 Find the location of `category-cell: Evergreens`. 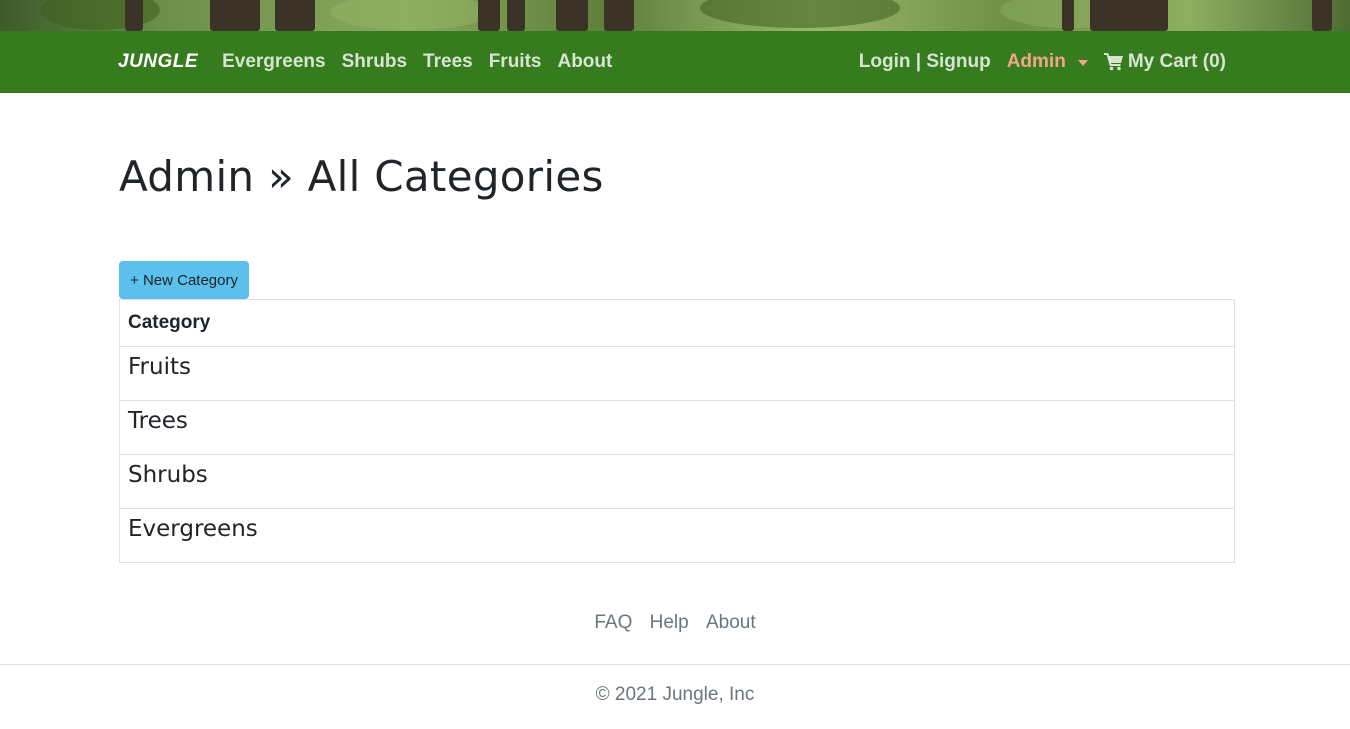

category-cell: Evergreens is located at coordinates (677, 535).